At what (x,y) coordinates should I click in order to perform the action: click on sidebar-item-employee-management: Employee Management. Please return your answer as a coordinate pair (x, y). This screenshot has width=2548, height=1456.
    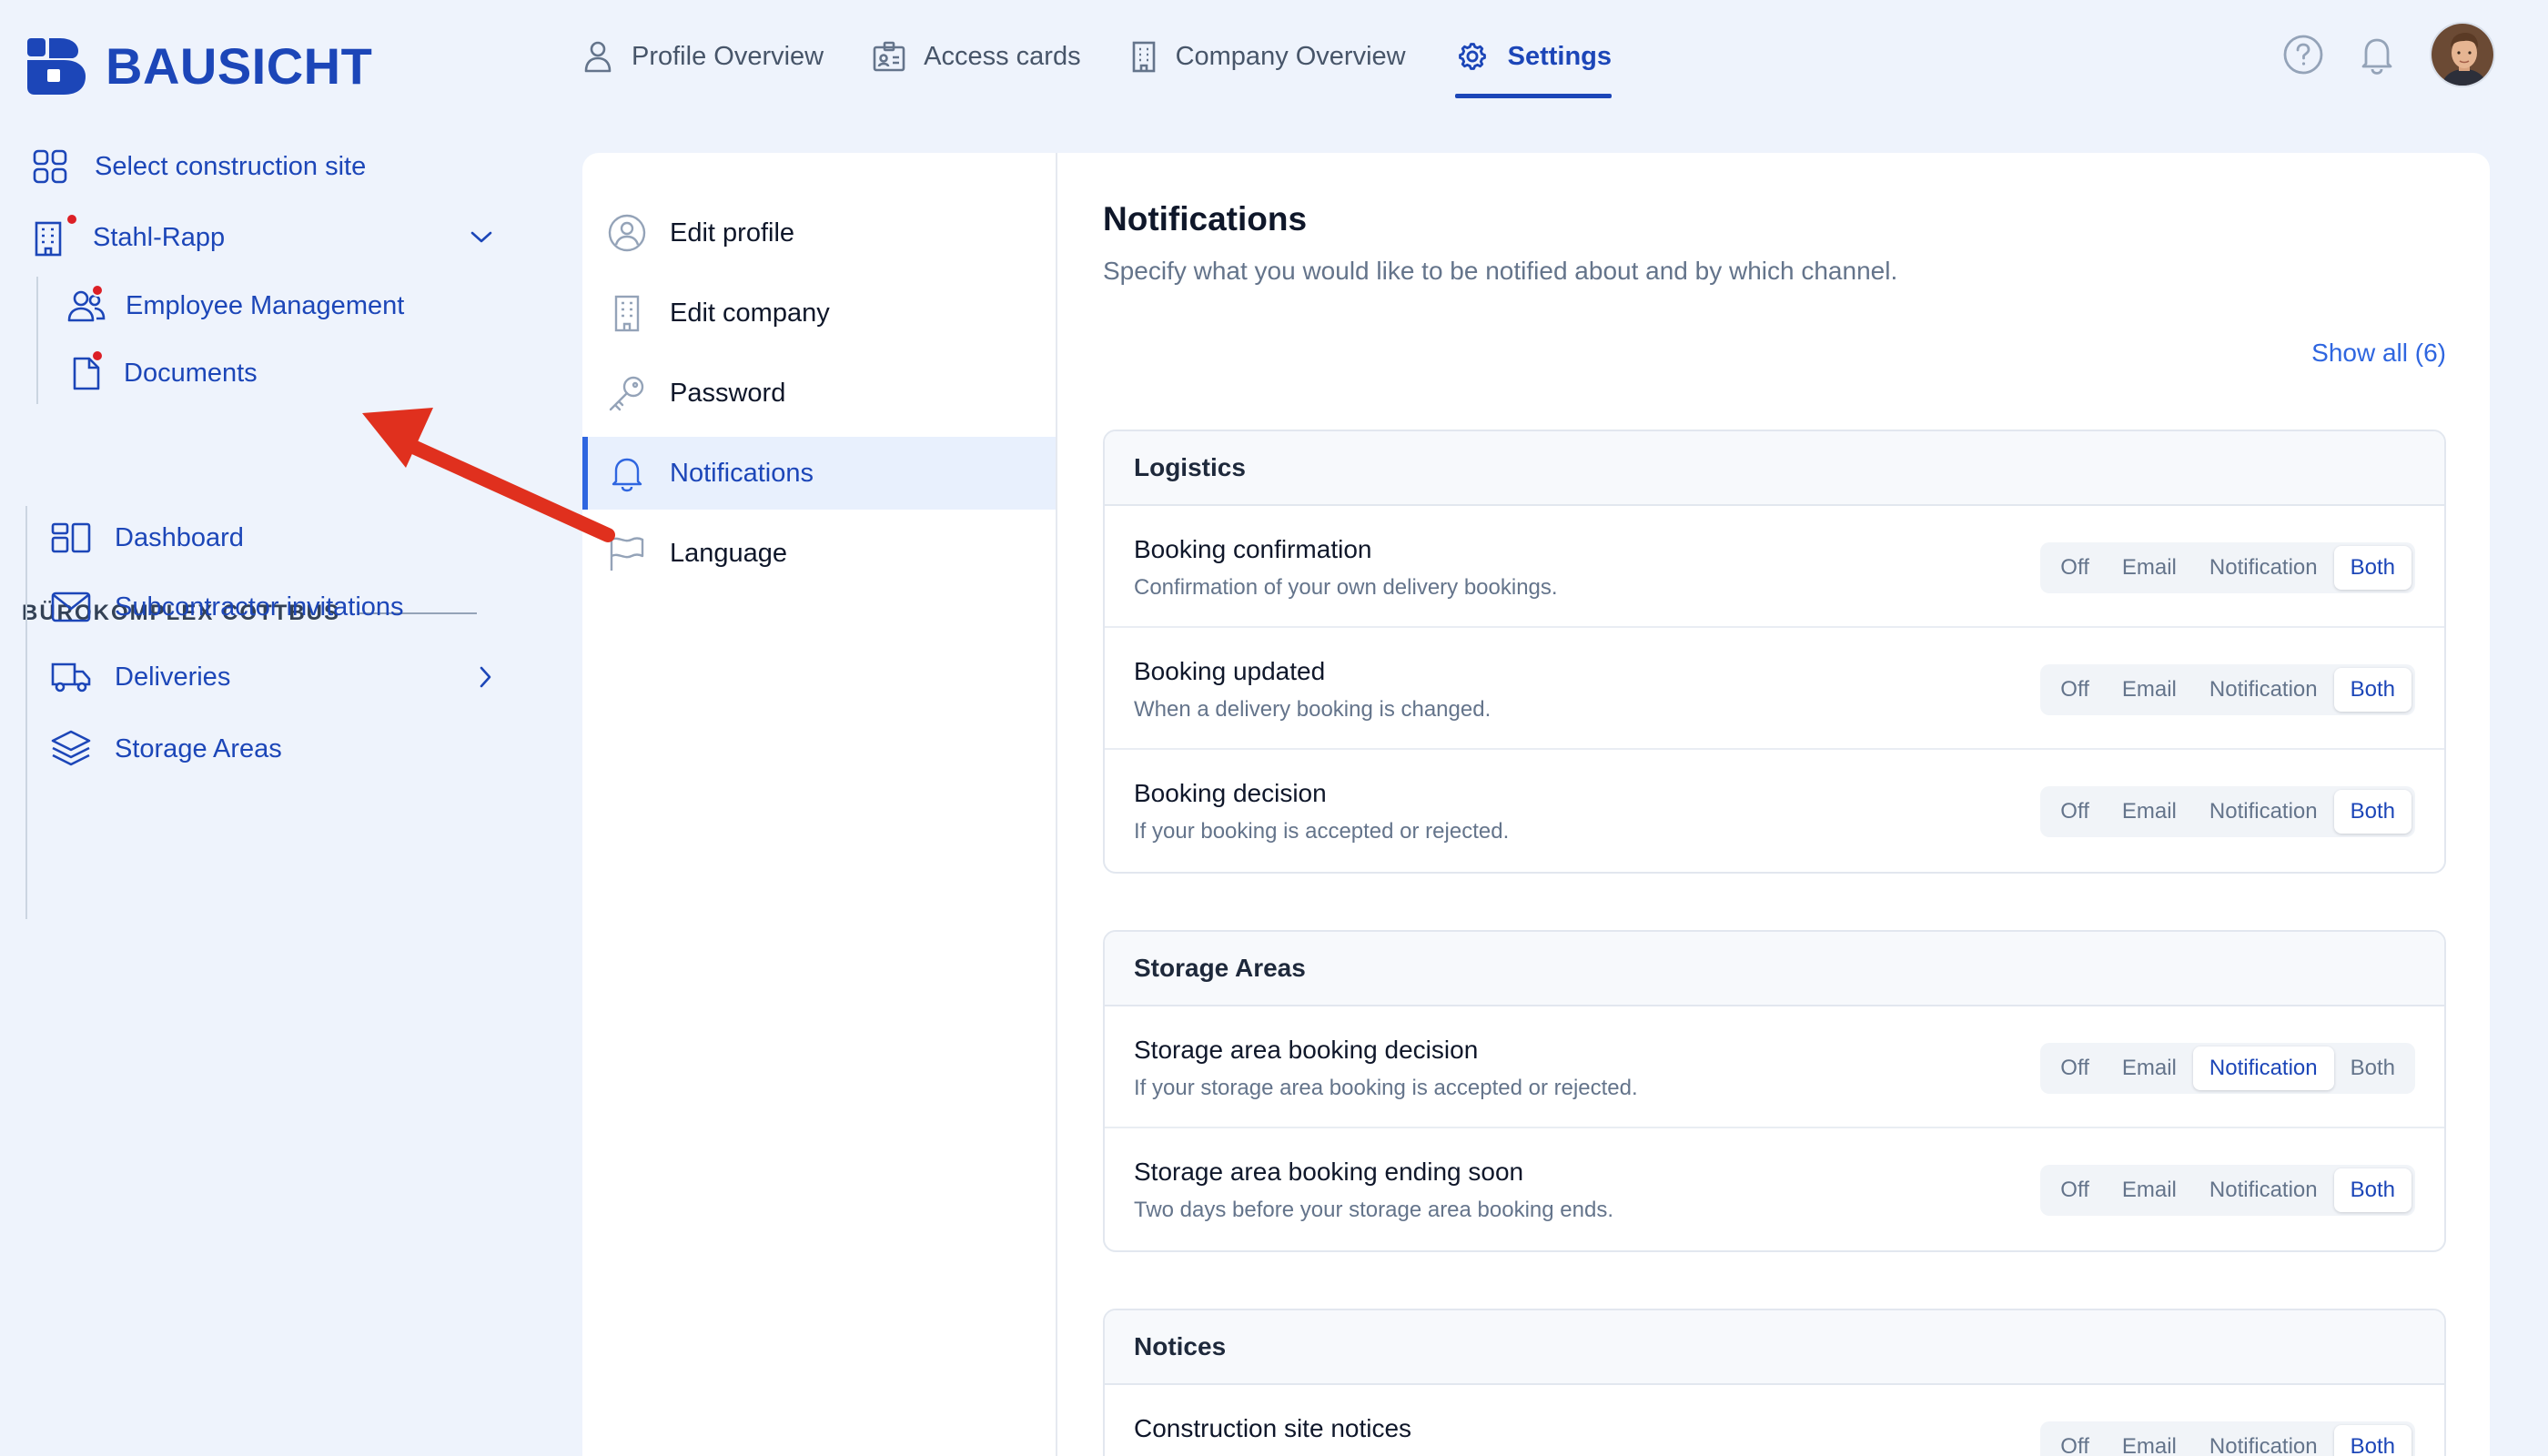
    Looking at the image, I should click on (236, 303).